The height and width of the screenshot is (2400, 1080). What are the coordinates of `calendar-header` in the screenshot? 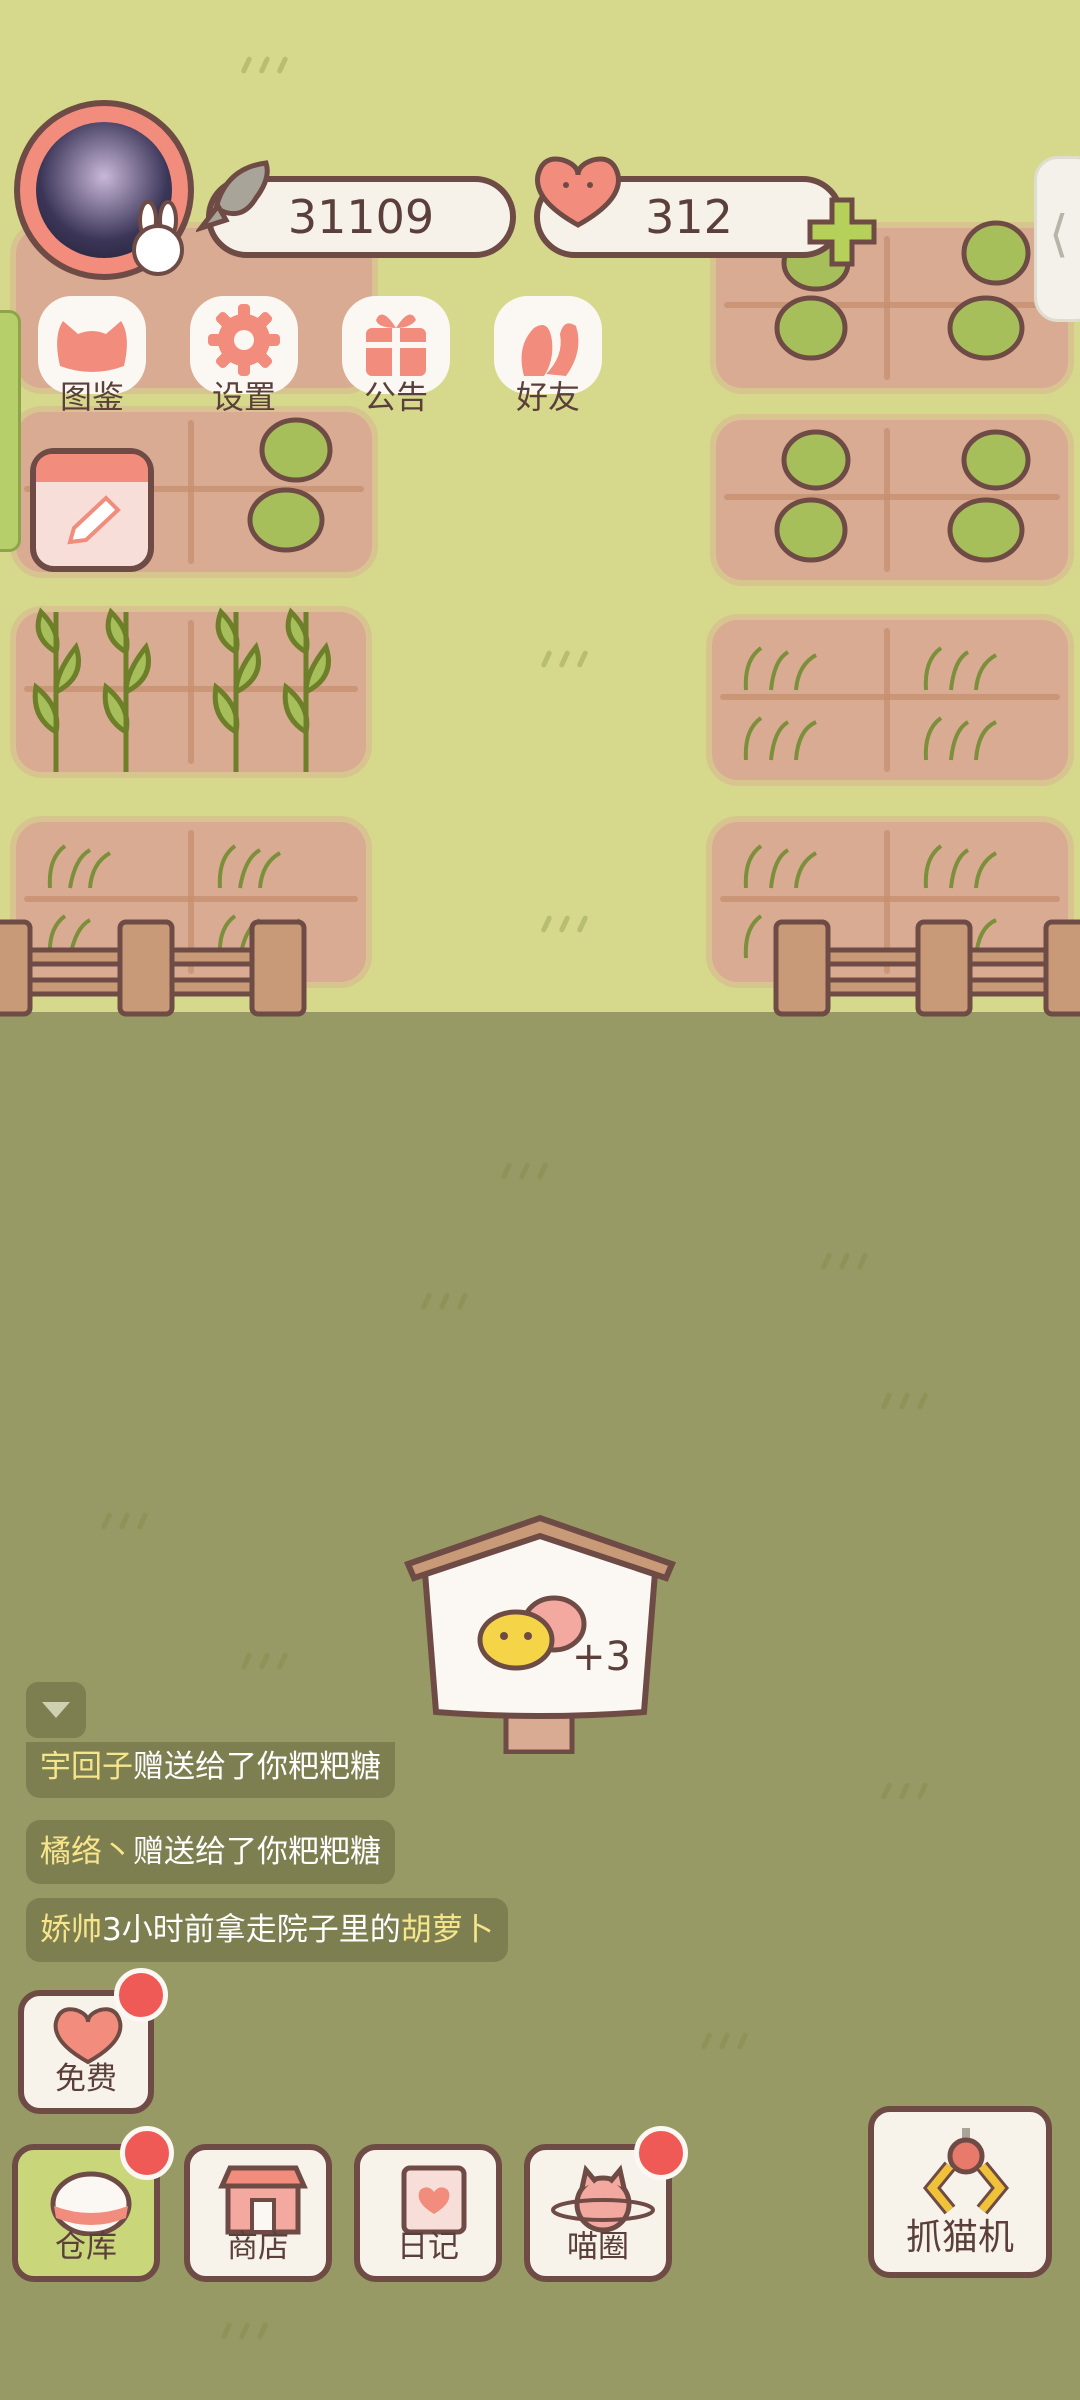 It's located at (92, 468).